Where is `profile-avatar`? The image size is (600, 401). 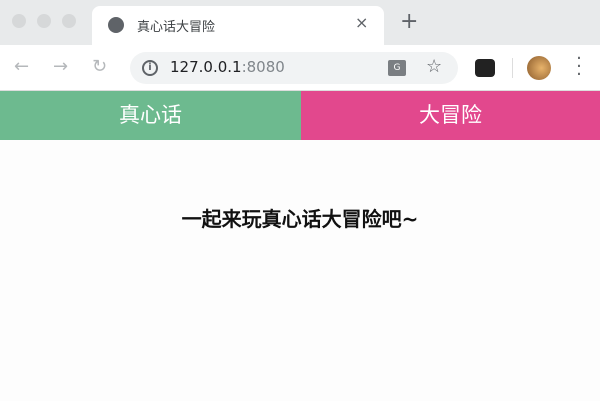 profile-avatar is located at coordinates (539, 68).